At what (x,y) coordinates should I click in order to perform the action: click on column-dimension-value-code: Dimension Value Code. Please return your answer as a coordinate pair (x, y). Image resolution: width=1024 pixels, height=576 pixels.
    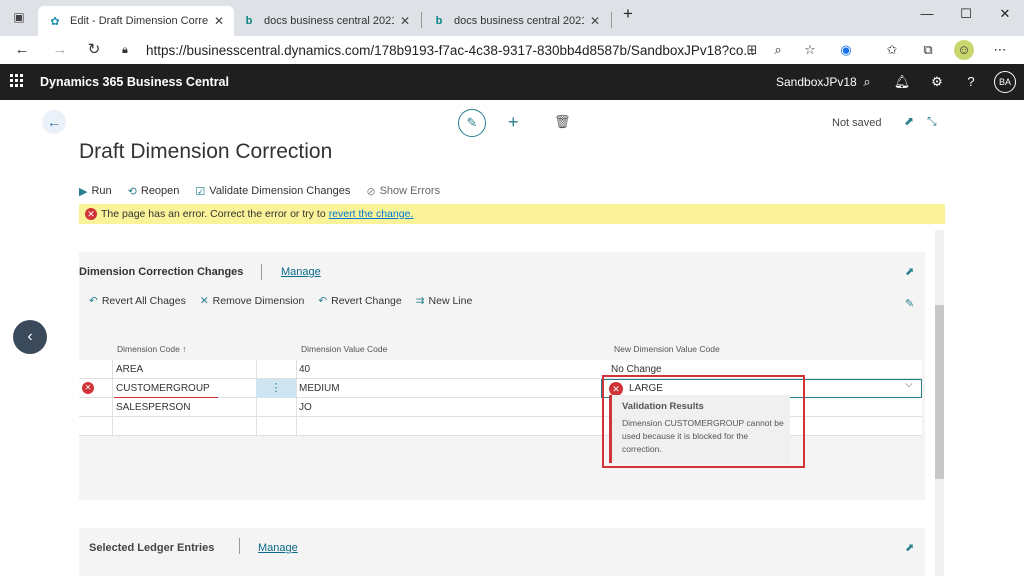
    Looking at the image, I should click on (344, 349).